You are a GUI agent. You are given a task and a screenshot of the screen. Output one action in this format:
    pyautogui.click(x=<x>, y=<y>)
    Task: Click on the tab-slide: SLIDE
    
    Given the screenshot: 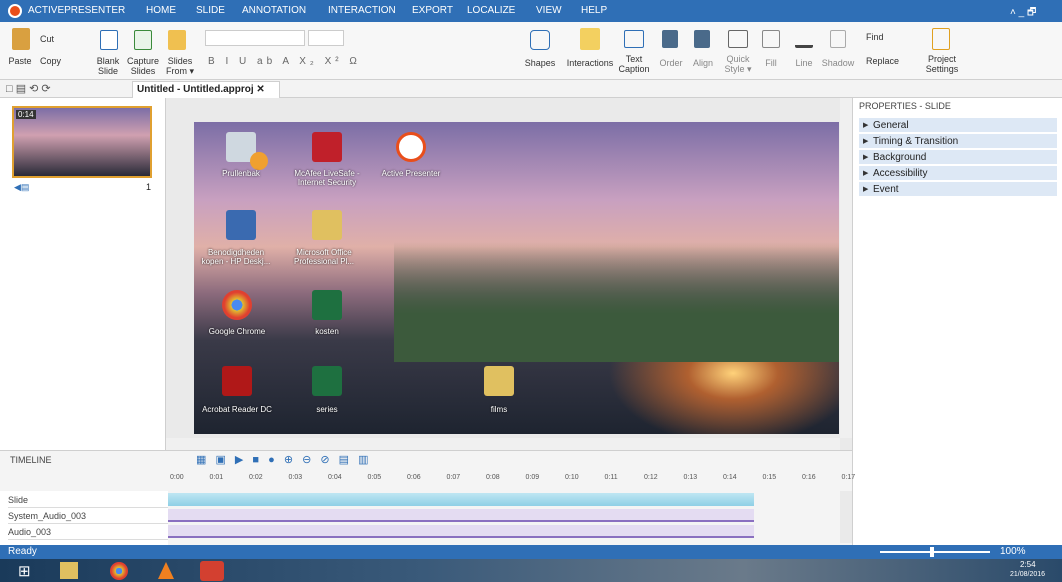 What is the action you would take?
    pyautogui.click(x=210, y=10)
    